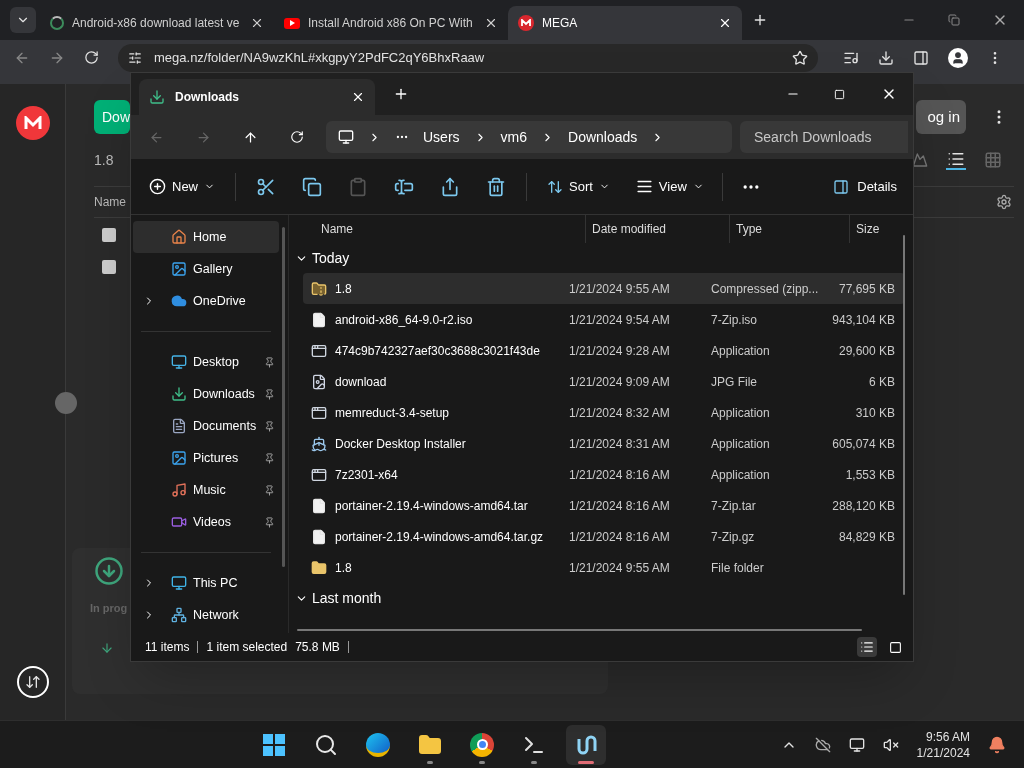 This screenshot has height=768, width=1024. Describe the element at coordinates (657, 229) in the screenshot. I see `column-header: Date modified` at that location.